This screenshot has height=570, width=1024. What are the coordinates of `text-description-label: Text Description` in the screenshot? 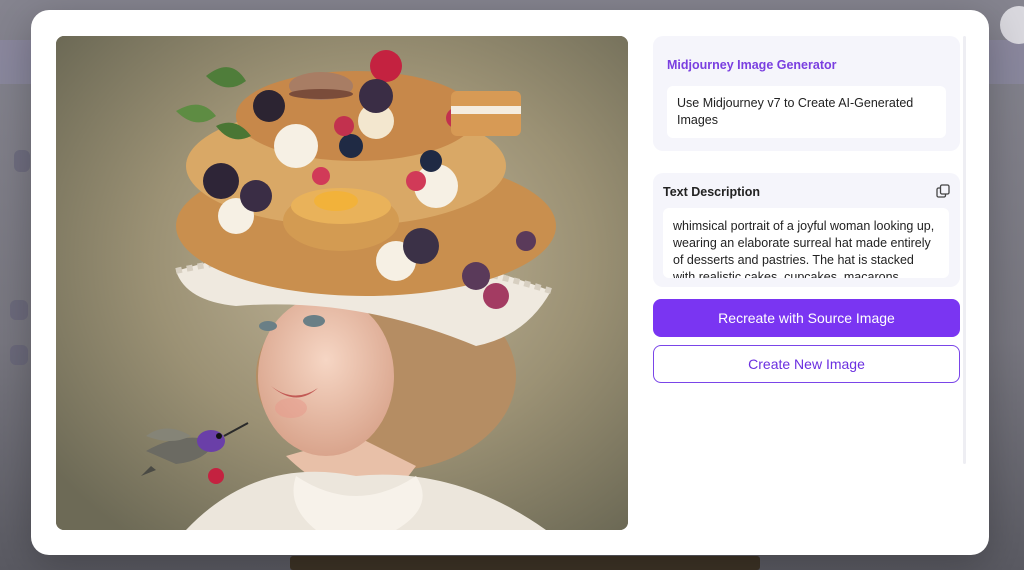 It's located at (712, 192).